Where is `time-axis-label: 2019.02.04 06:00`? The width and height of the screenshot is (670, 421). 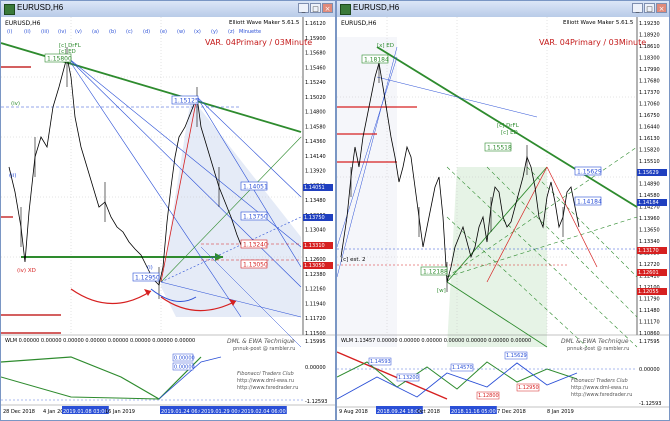
time-axis-label: 2019.02.04 06:00 is located at coordinates (263, 412).